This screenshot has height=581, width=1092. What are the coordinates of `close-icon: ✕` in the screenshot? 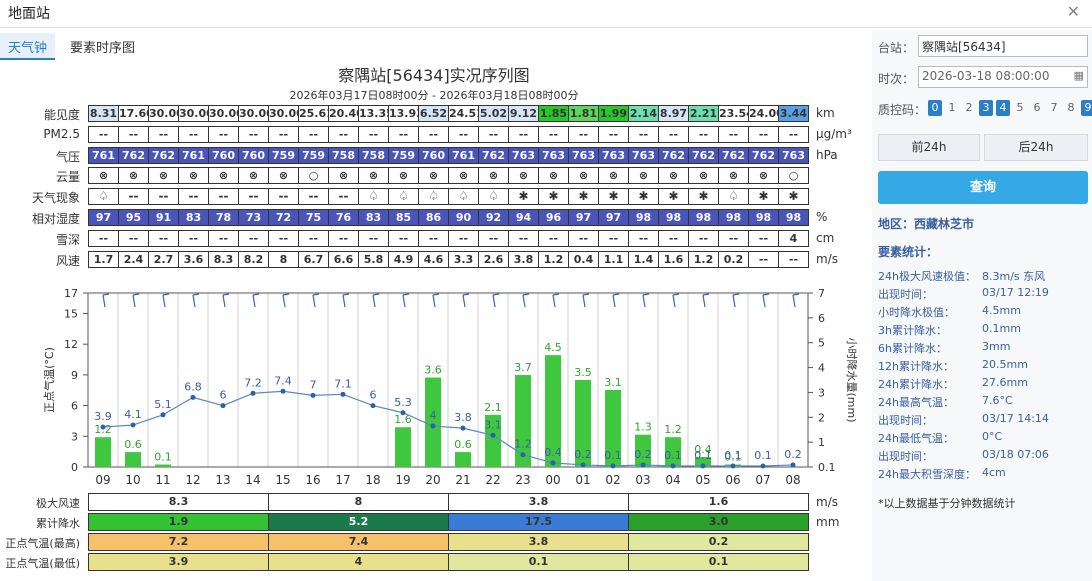 It's located at (1073, 11).